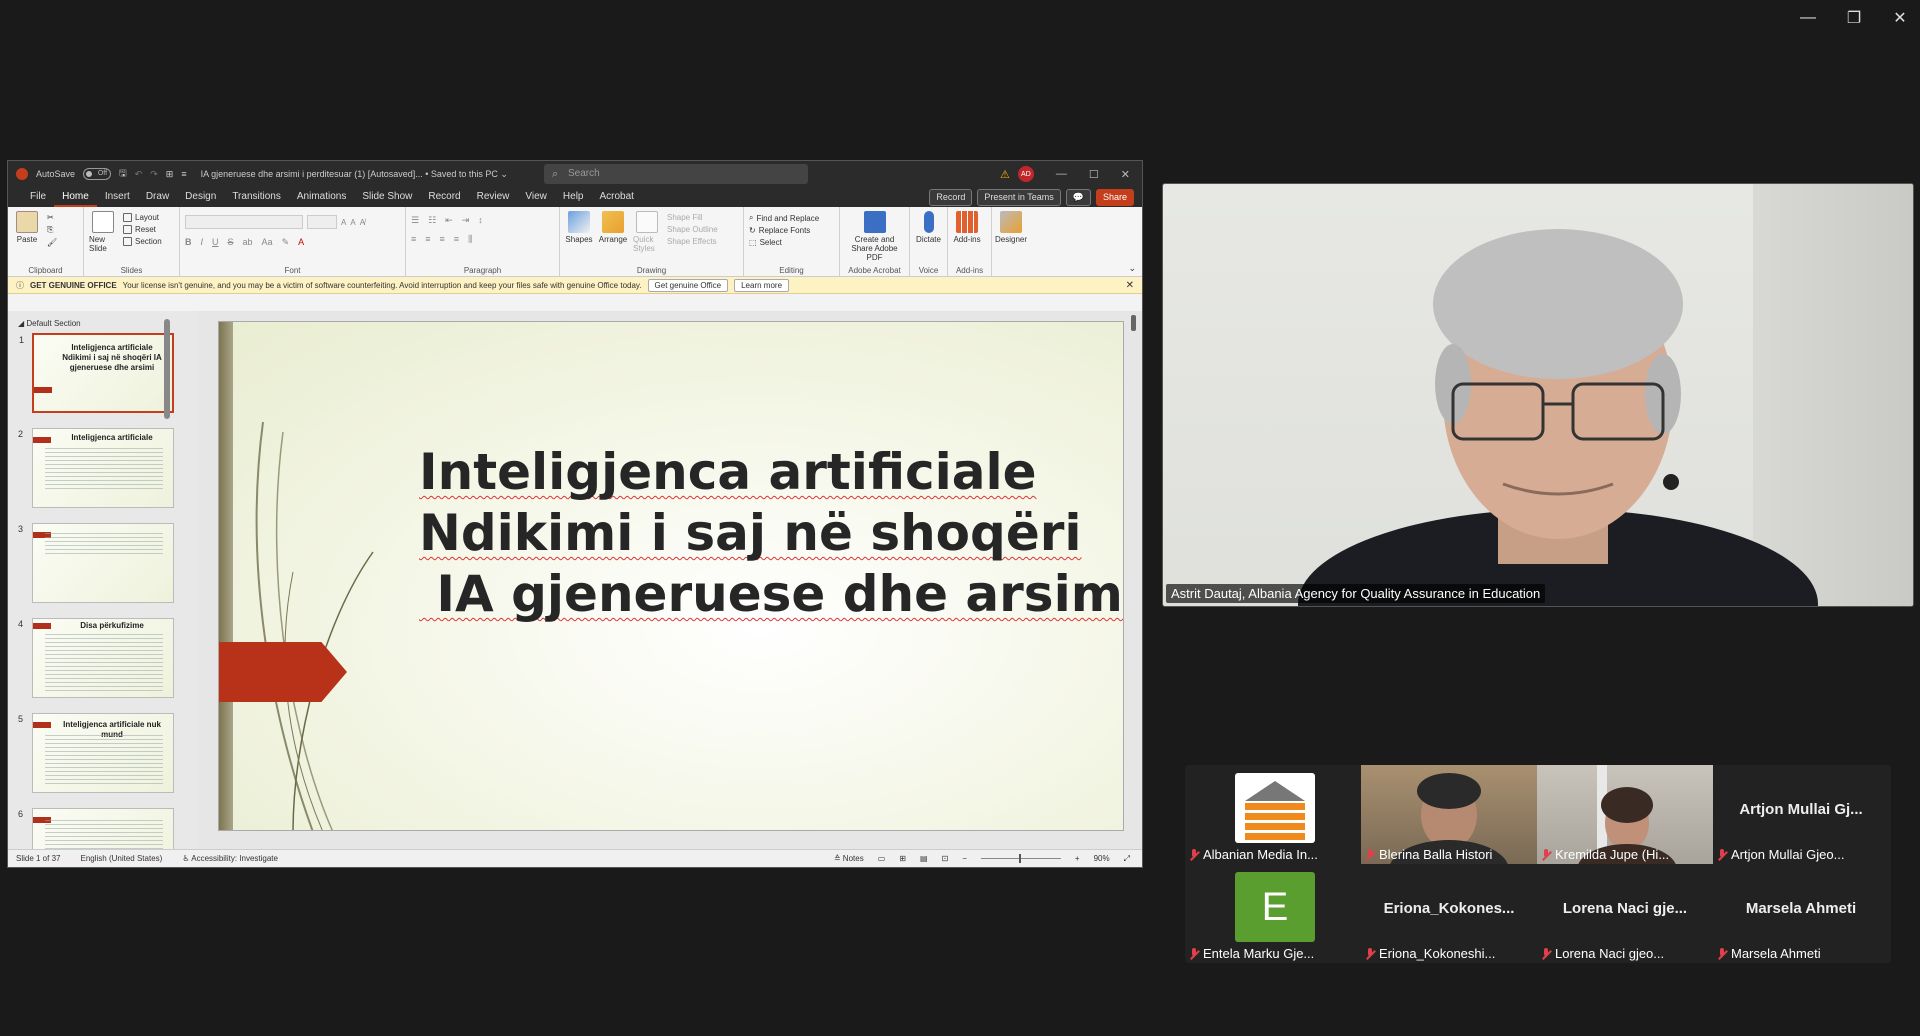 Image resolution: width=1920 pixels, height=1036 pixels. I want to click on line-spacing-icon: ↕, so click(480, 220).